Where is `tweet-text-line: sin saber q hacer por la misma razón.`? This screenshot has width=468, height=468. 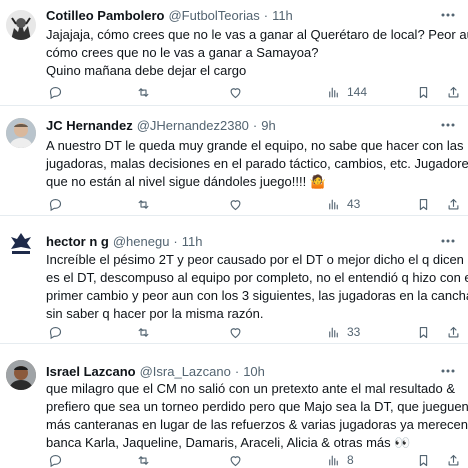 tweet-text-line: sin saber q hacer por la misma razón. is located at coordinates (155, 313).